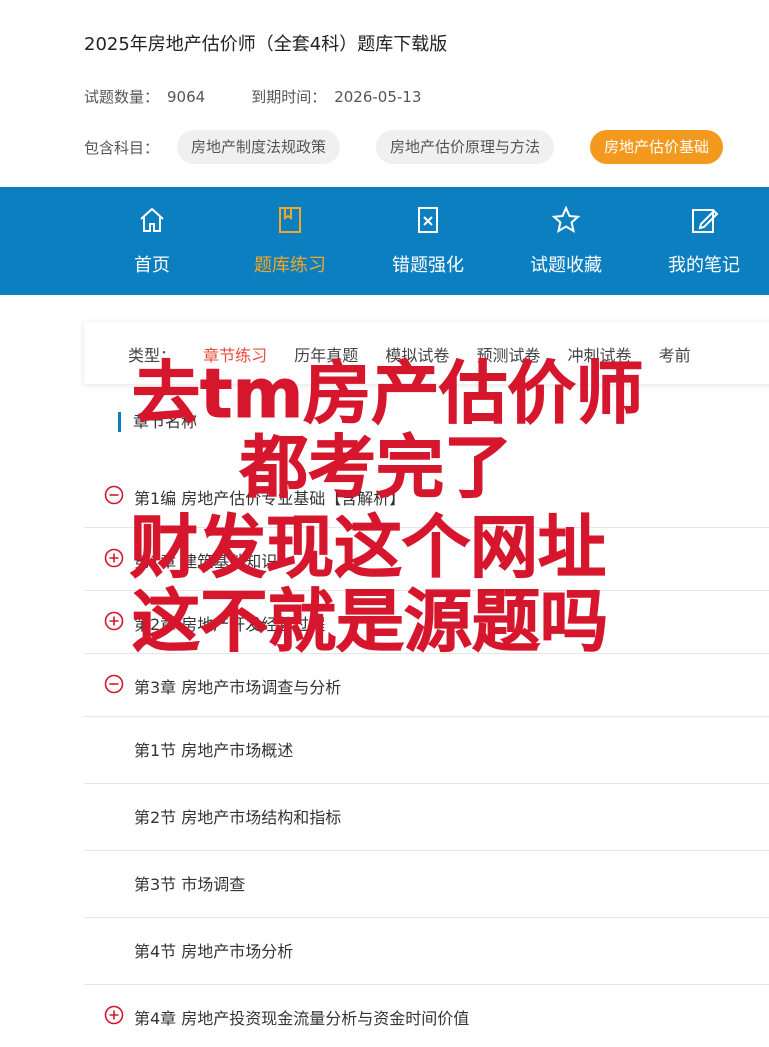 This screenshot has width=769, height=1047. I want to click on page-title: 2025年房地产估价师（全套4科）题库下载版, so click(266, 44).